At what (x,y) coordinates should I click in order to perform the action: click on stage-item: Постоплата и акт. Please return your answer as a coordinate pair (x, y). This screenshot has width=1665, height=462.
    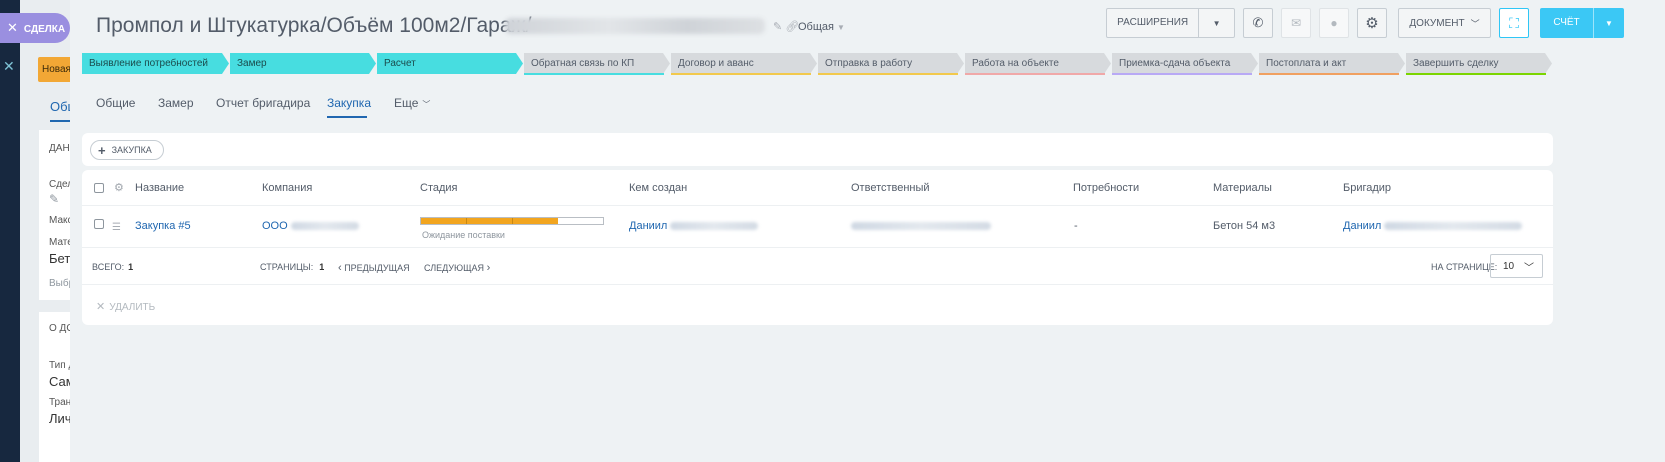
    Looking at the image, I should click on (1332, 63).